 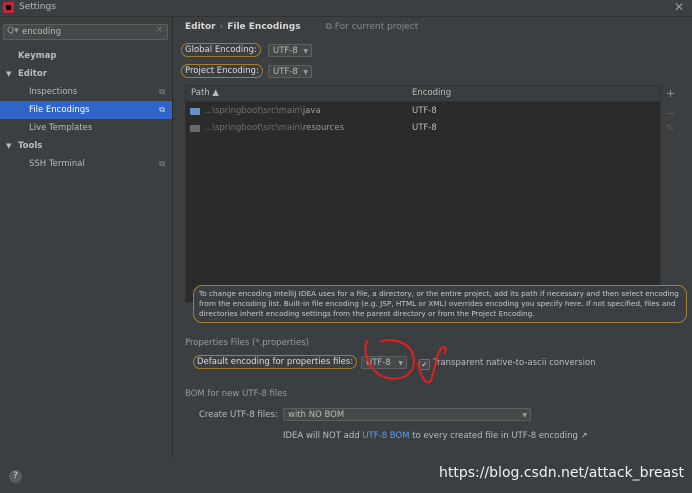 What do you see at coordinates (432, 365) in the screenshot?
I see `red-check-annotation` at bounding box center [432, 365].